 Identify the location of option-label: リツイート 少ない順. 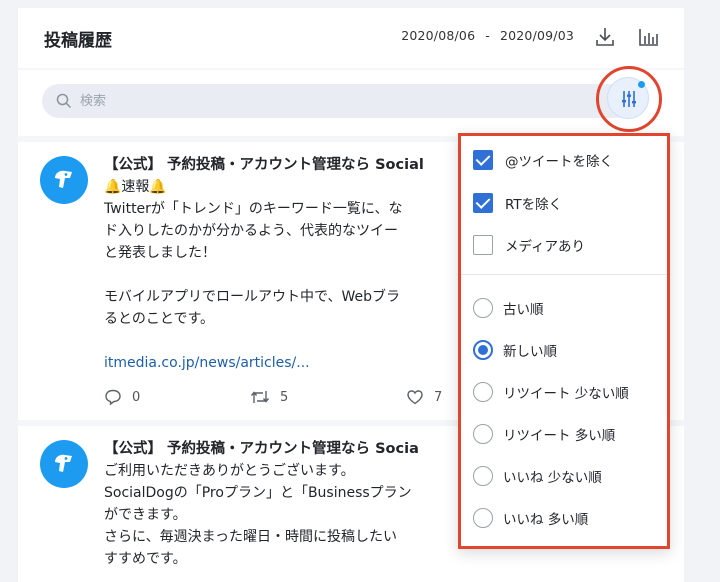
(566, 394).